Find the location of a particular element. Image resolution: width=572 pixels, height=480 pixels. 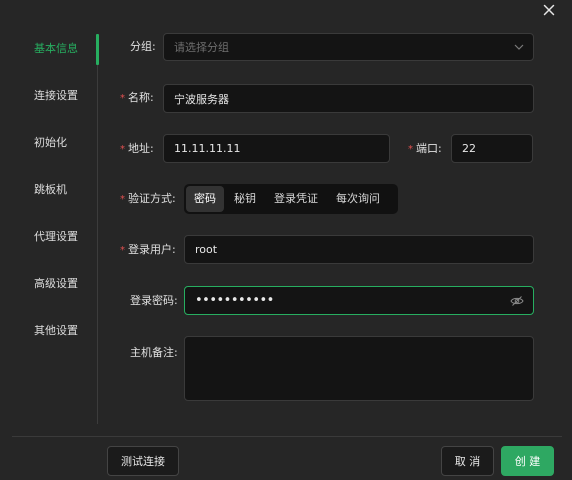

group-label: 分组: is located at coordinates (143, 46).